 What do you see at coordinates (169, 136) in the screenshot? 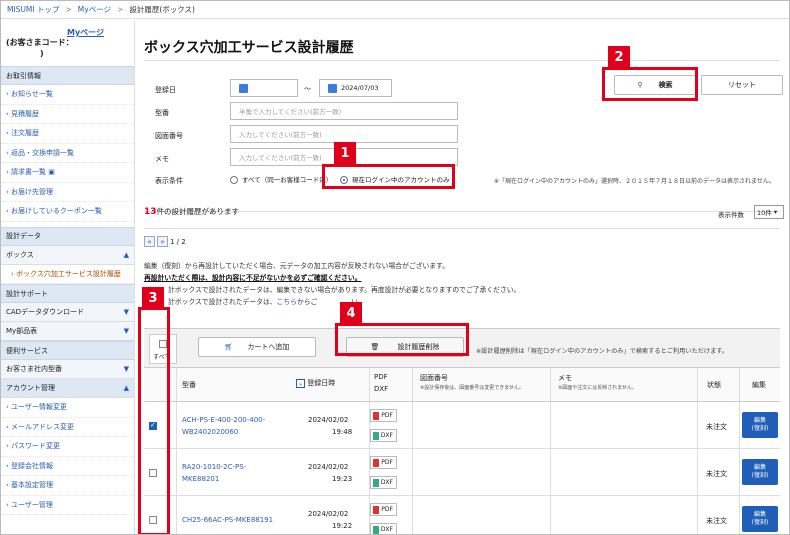
I see `drawing-label: 図面番号` at bounding box center [169, 136].